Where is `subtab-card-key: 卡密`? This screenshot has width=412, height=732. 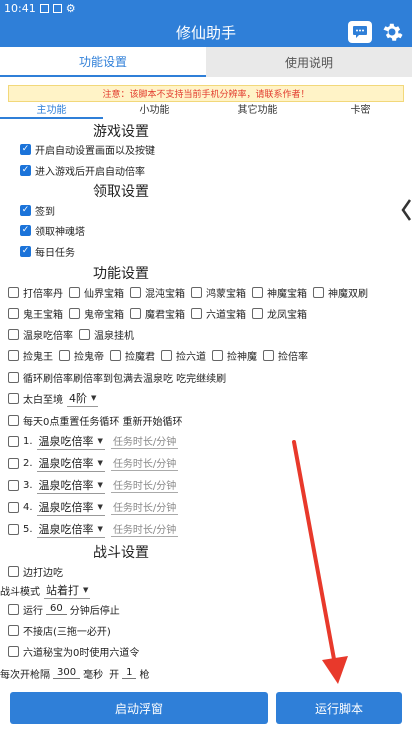
subtab-card-key: 卡密 is located at coordinates (360, 111).